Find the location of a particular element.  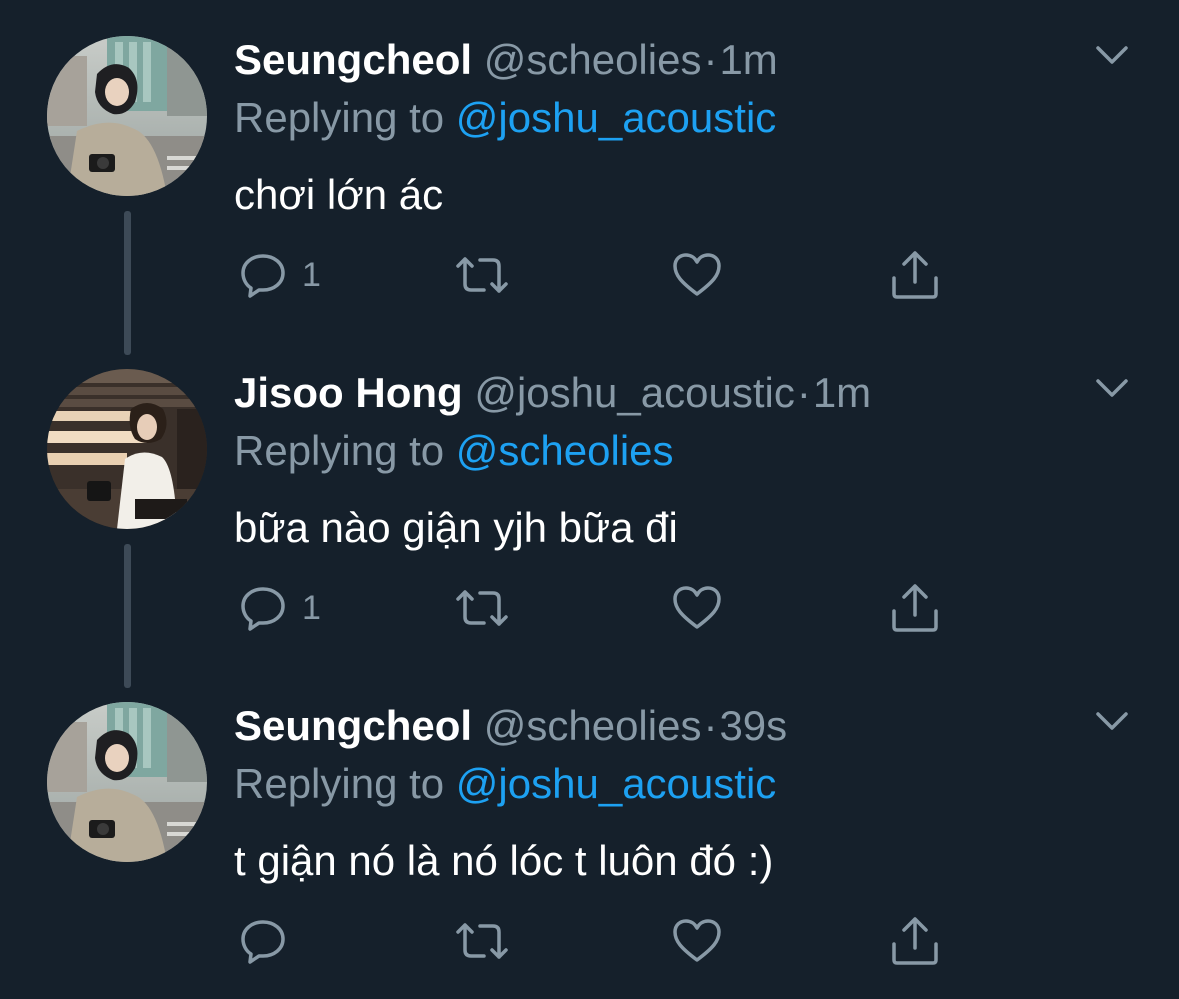

tweet-header: Seungcheol @scheolies·1m is located at coordinates (506, 60).